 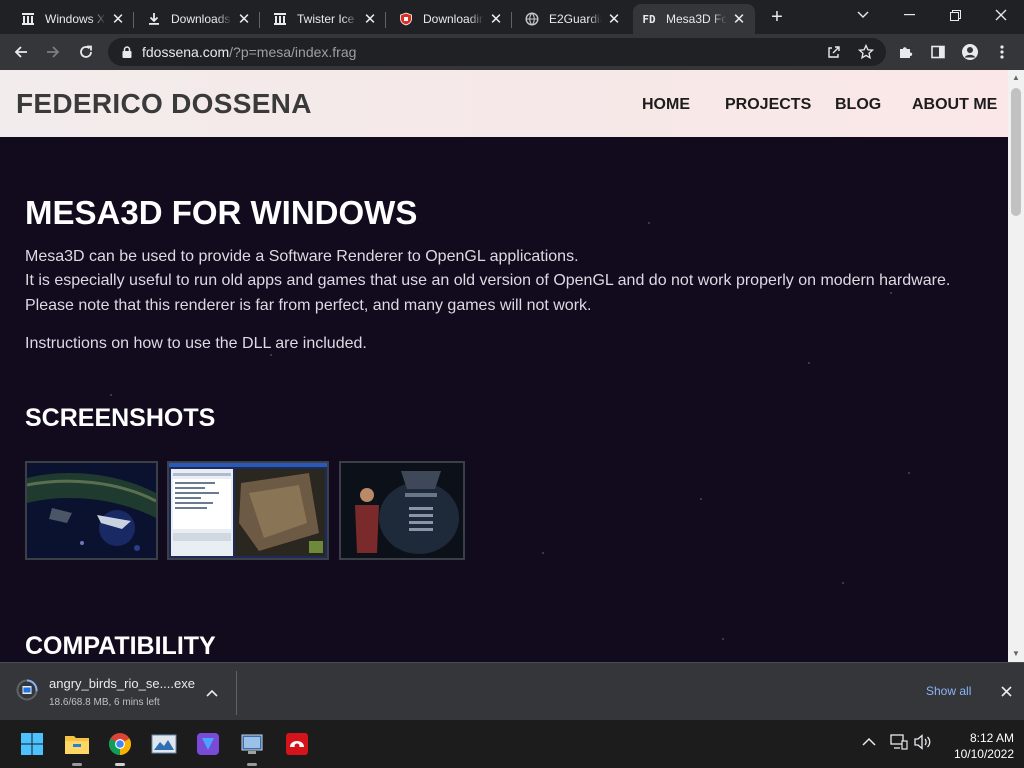 I want to click on close-icon, so click(x=1001, y=15).